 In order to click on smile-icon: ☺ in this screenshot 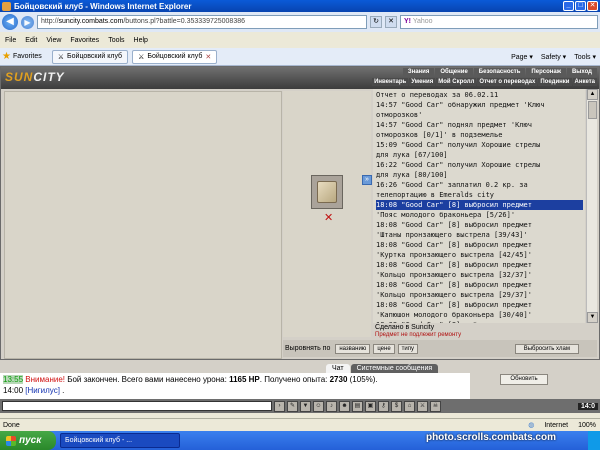, I will do `click(318, 406)`.